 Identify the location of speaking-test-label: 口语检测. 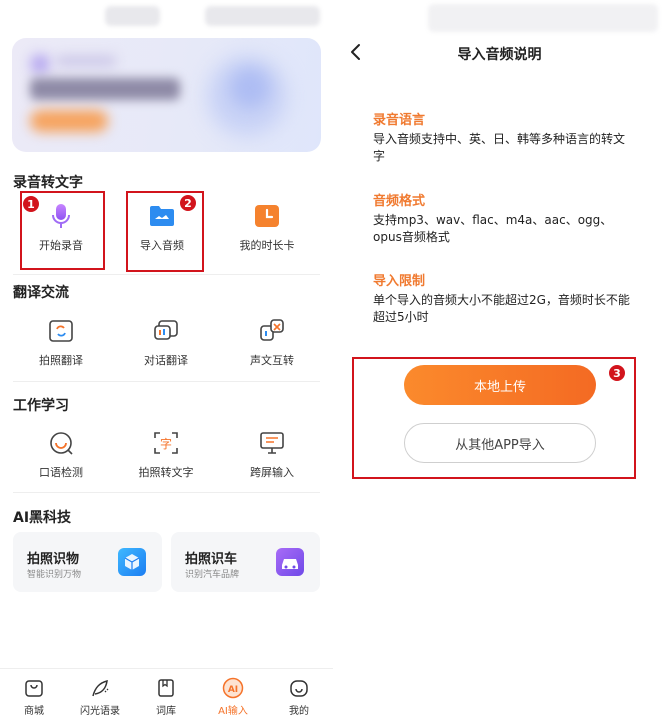
(61, 472).